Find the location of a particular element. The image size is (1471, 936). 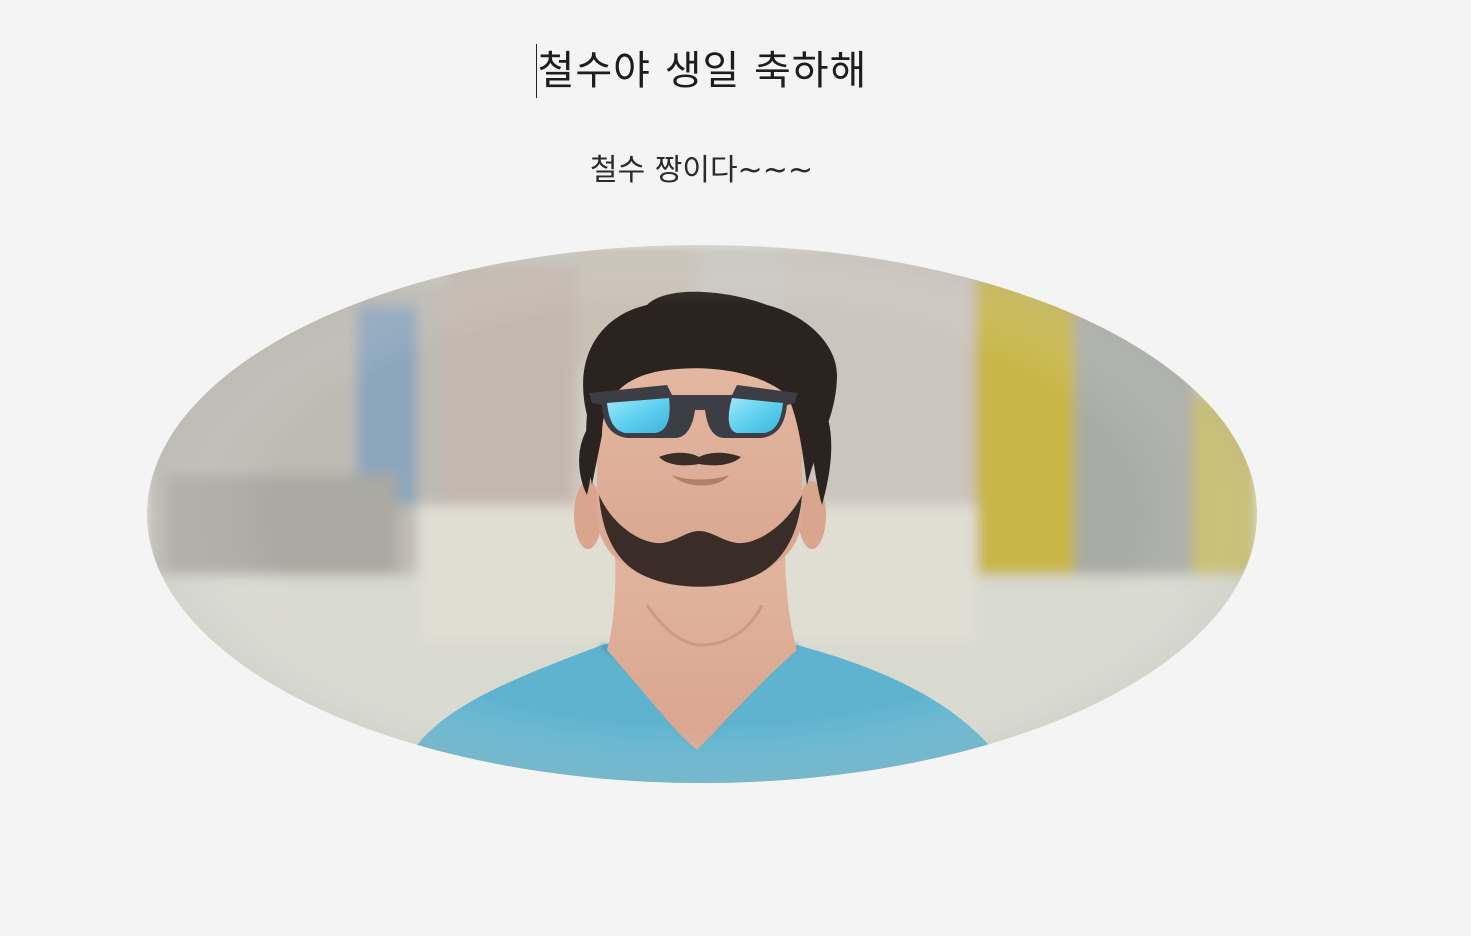

title-container: 철수야 생일 축하해 is located at coordinates (701, 71).